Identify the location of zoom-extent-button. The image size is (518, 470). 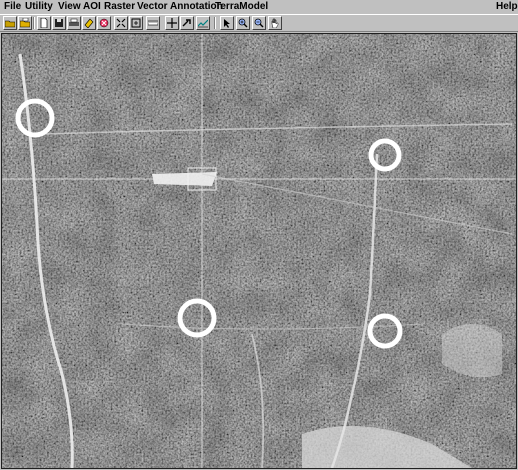
(136, 23).